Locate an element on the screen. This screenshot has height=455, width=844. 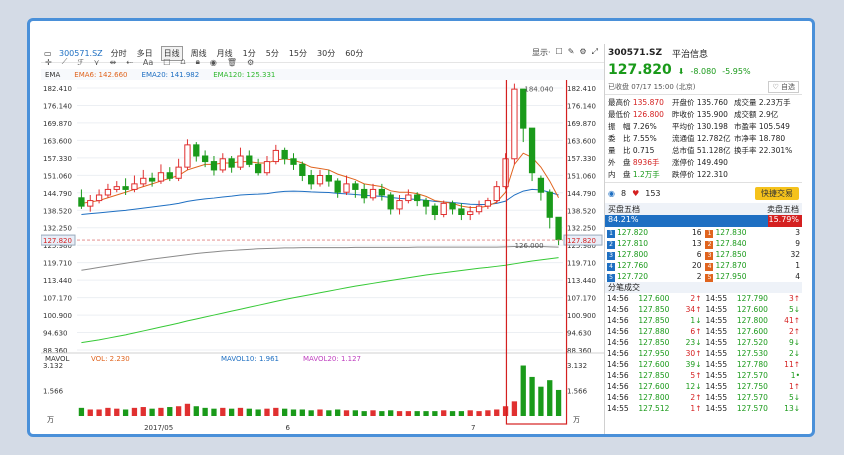
stat-cell: 委 比 7.55% is located at coordinates (640, 138).